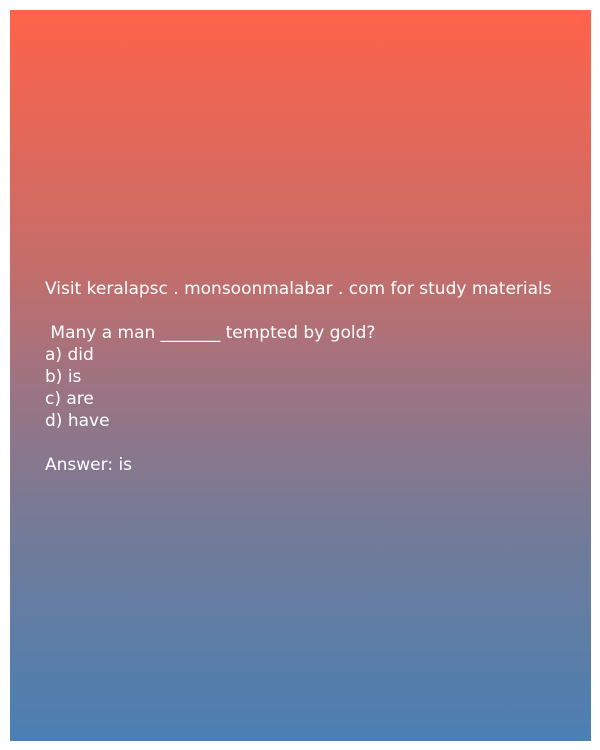 Image resolution: width=600 pixels, height=750 pixels. I want to click on option-b: b) is, so click(63, 377).